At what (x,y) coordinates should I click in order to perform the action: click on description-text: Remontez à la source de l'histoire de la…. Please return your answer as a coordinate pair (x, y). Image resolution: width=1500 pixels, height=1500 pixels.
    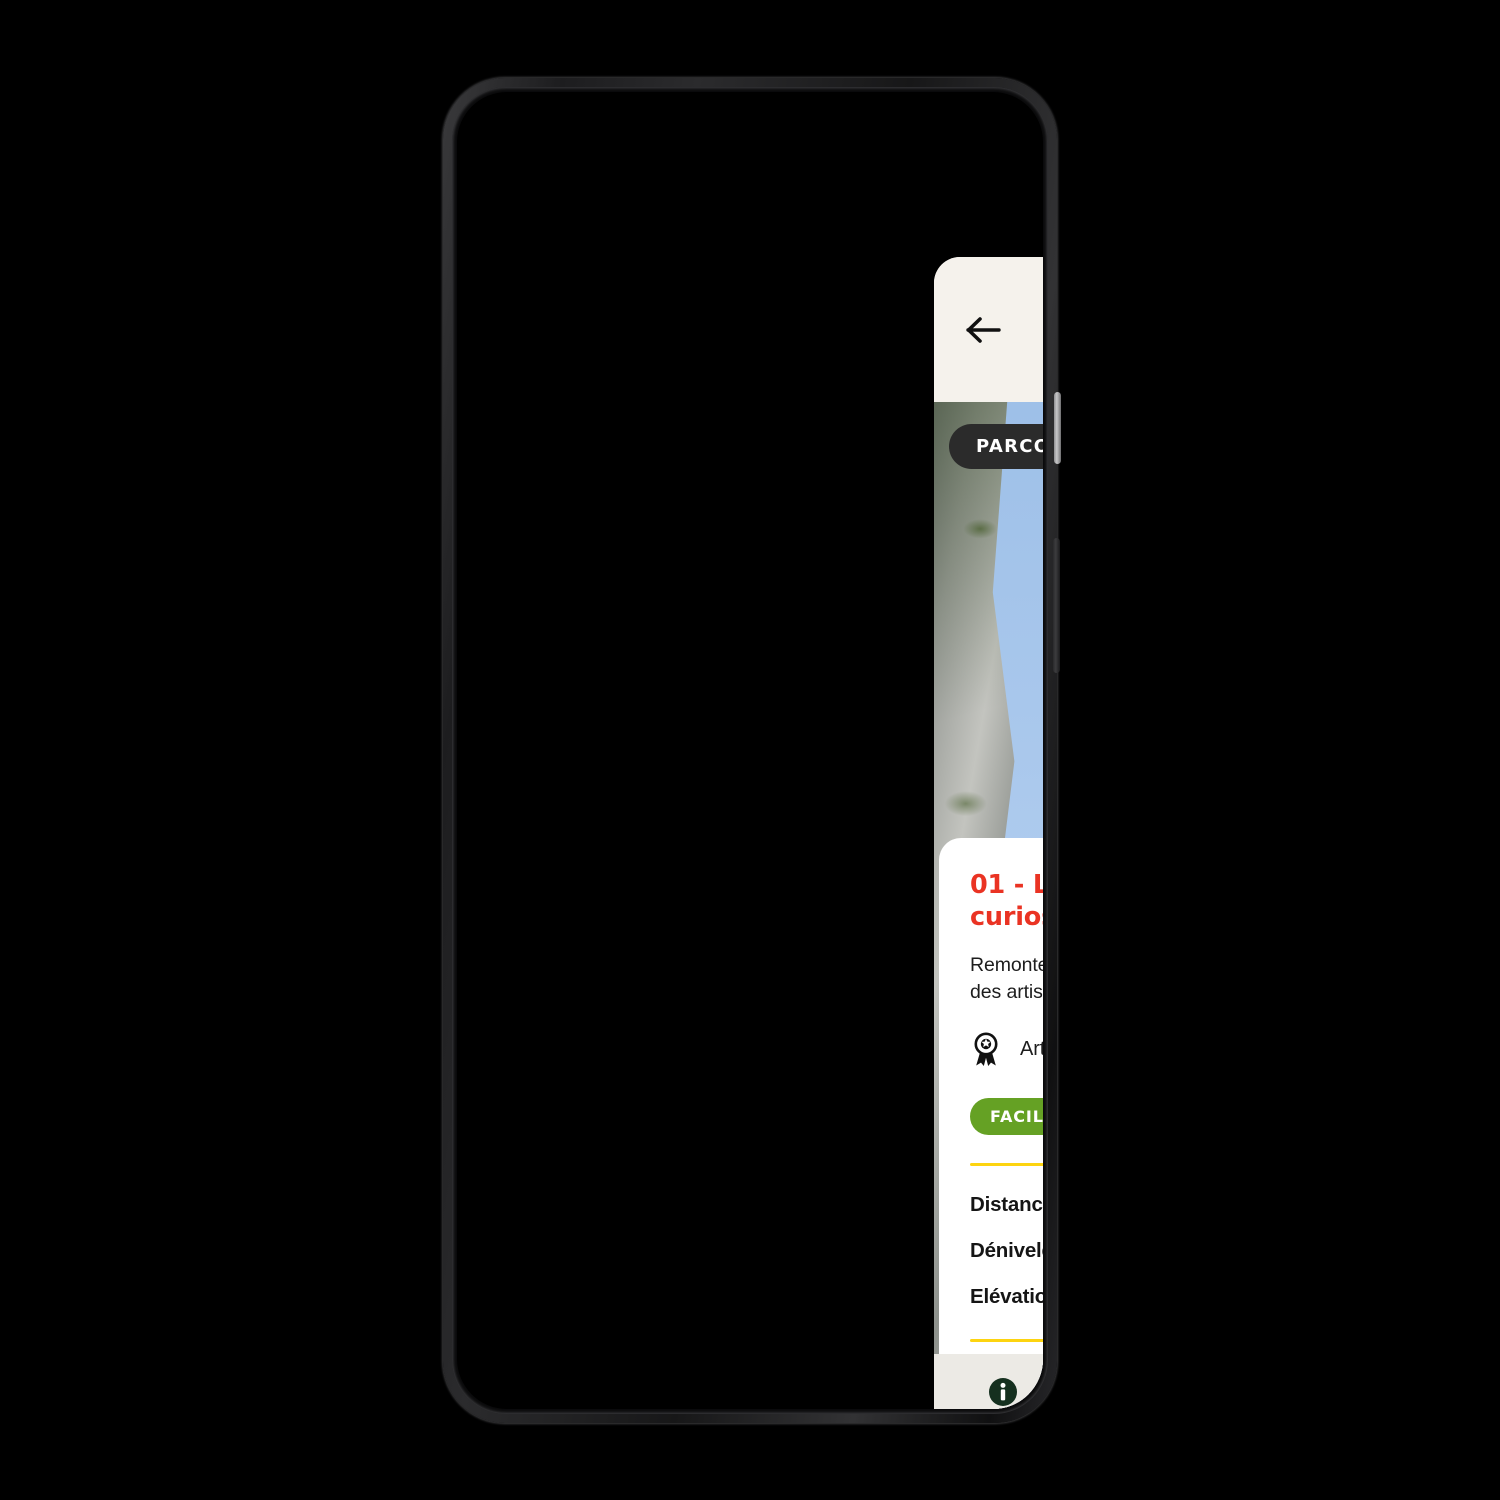
    Looking at the image, I should click on (1006, 978).